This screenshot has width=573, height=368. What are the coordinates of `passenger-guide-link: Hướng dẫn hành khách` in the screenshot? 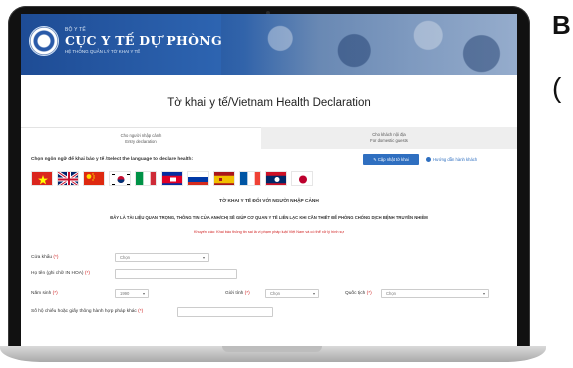 It's located at (451, 159).